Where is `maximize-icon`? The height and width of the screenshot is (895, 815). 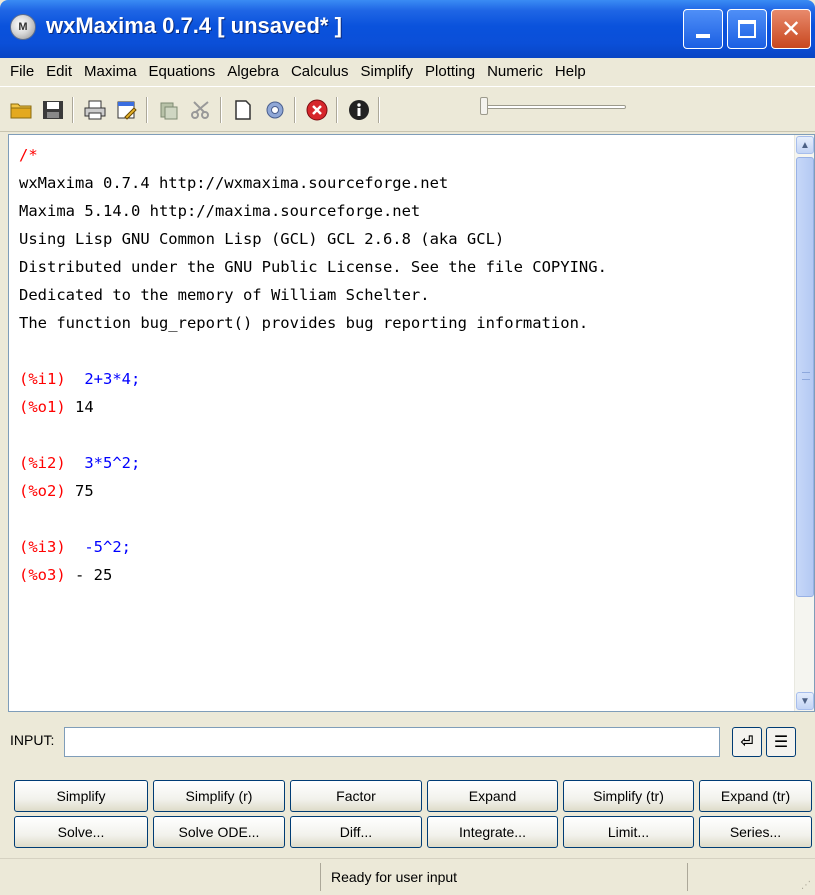
maximize-icon is located at coordinates (747, 29).